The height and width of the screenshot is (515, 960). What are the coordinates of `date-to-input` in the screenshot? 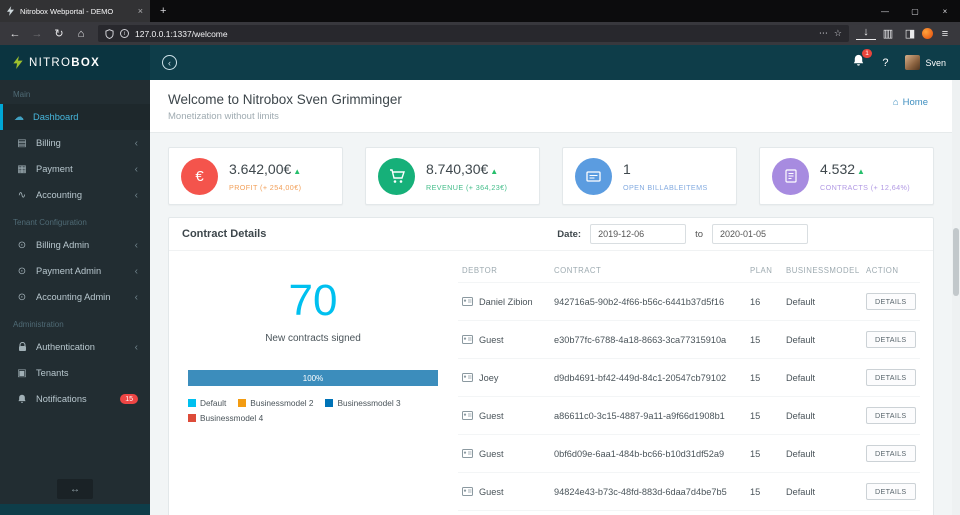 It's located at (760, 234).